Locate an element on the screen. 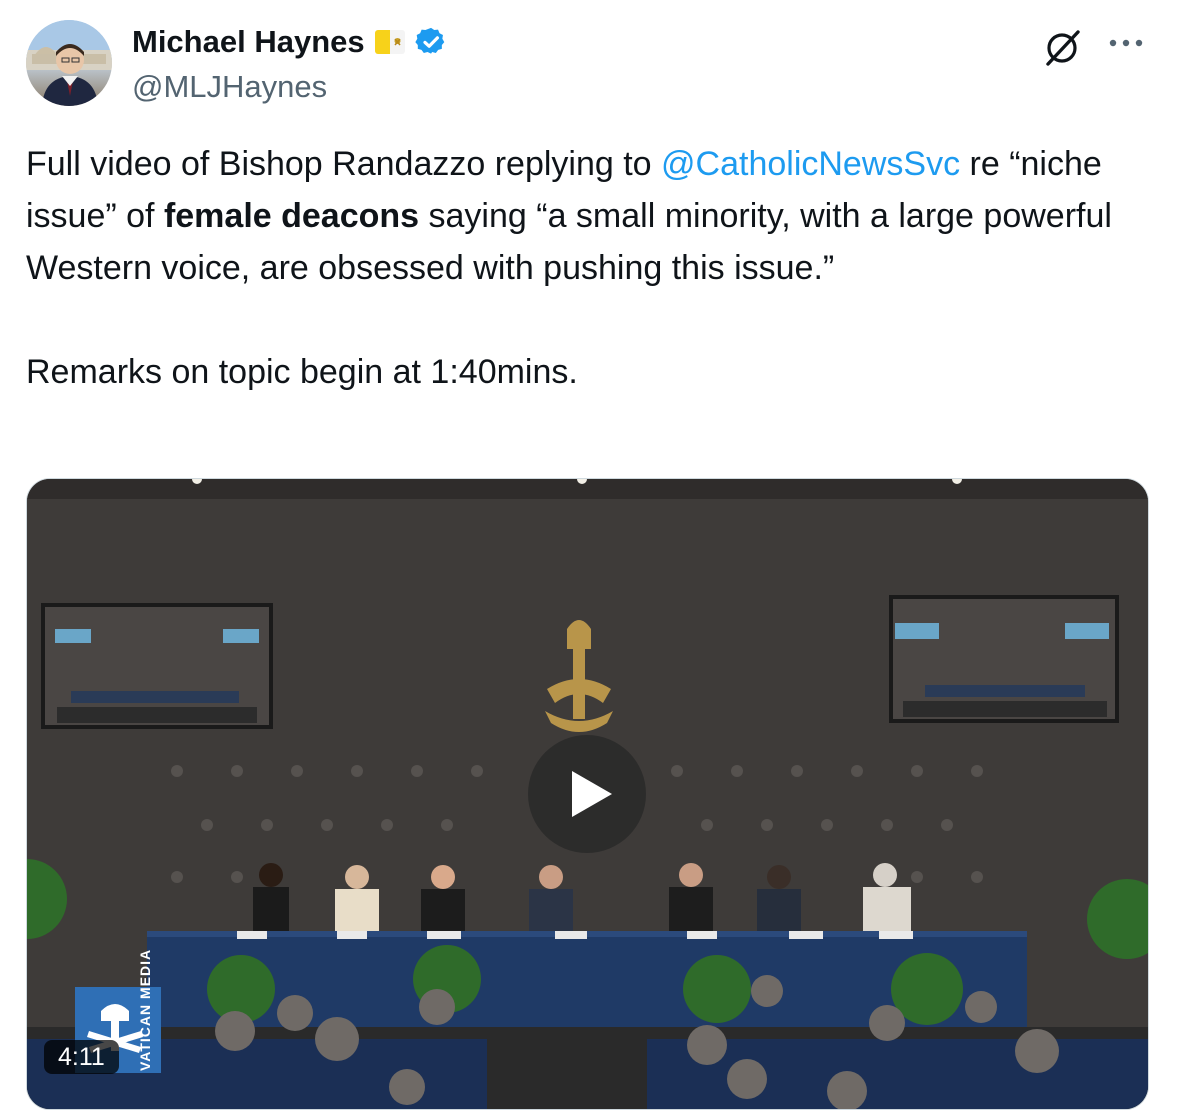 The width and height of the screenshot is (1192, 1110). avatar is located at coordinates (69, 63).